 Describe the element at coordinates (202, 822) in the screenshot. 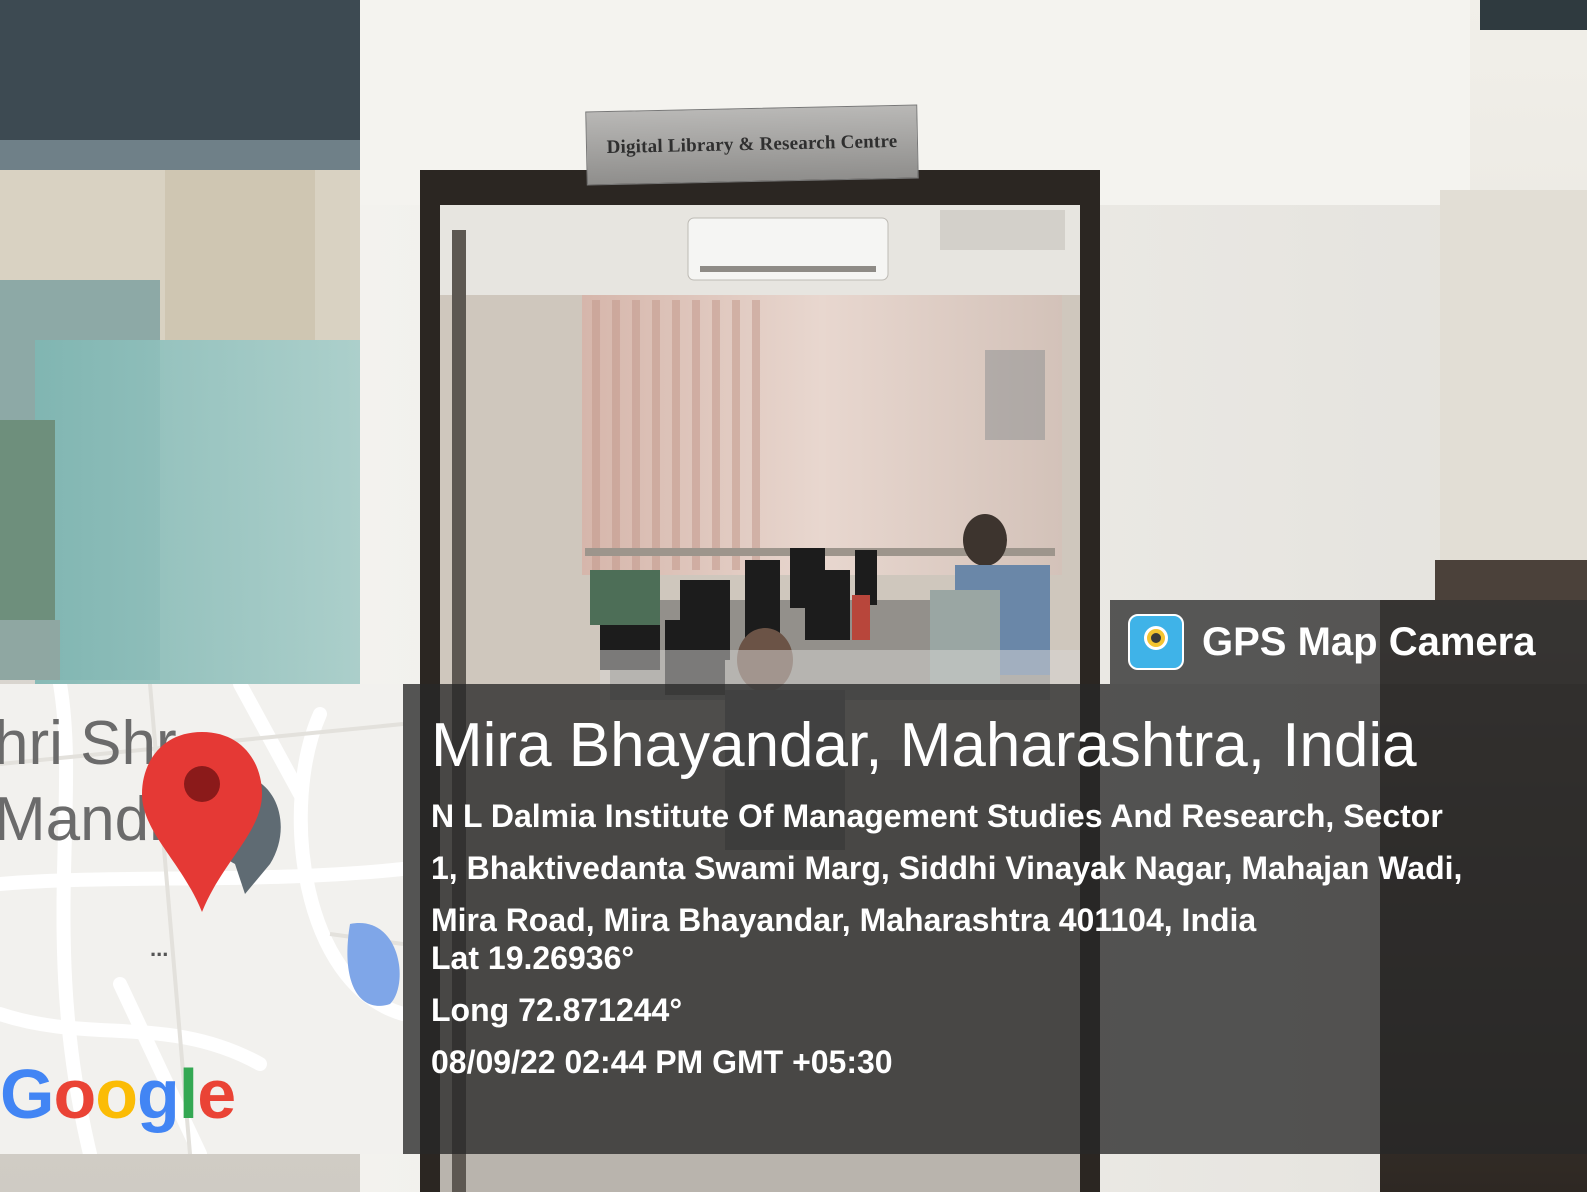

I see `map-pin-icon` at that location.